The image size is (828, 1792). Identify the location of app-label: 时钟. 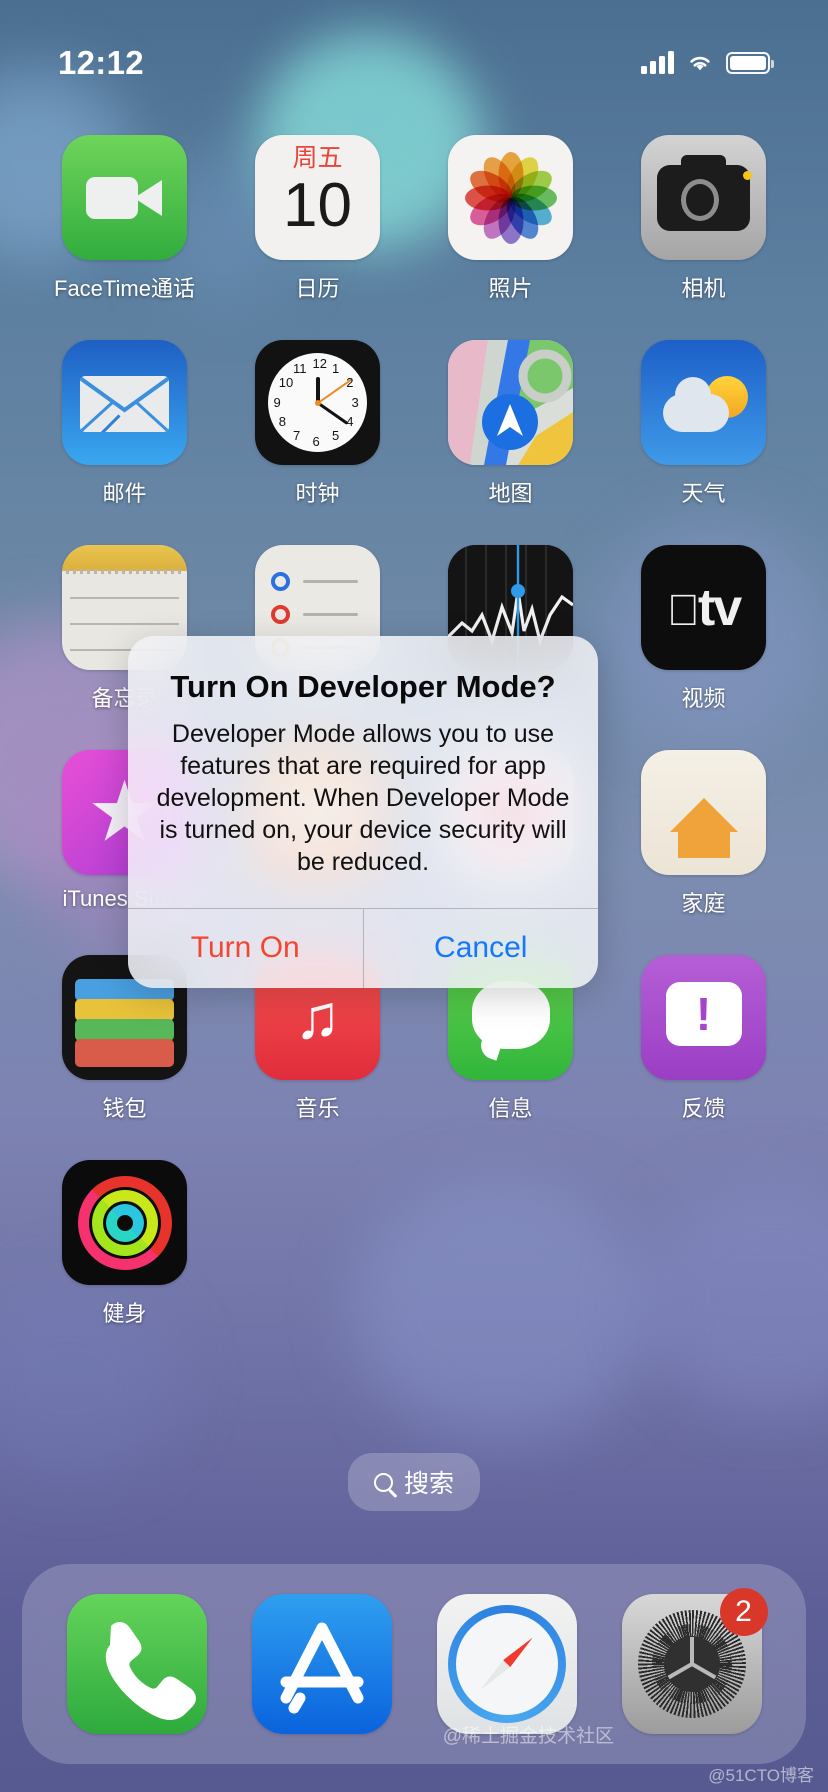
(317, 493).